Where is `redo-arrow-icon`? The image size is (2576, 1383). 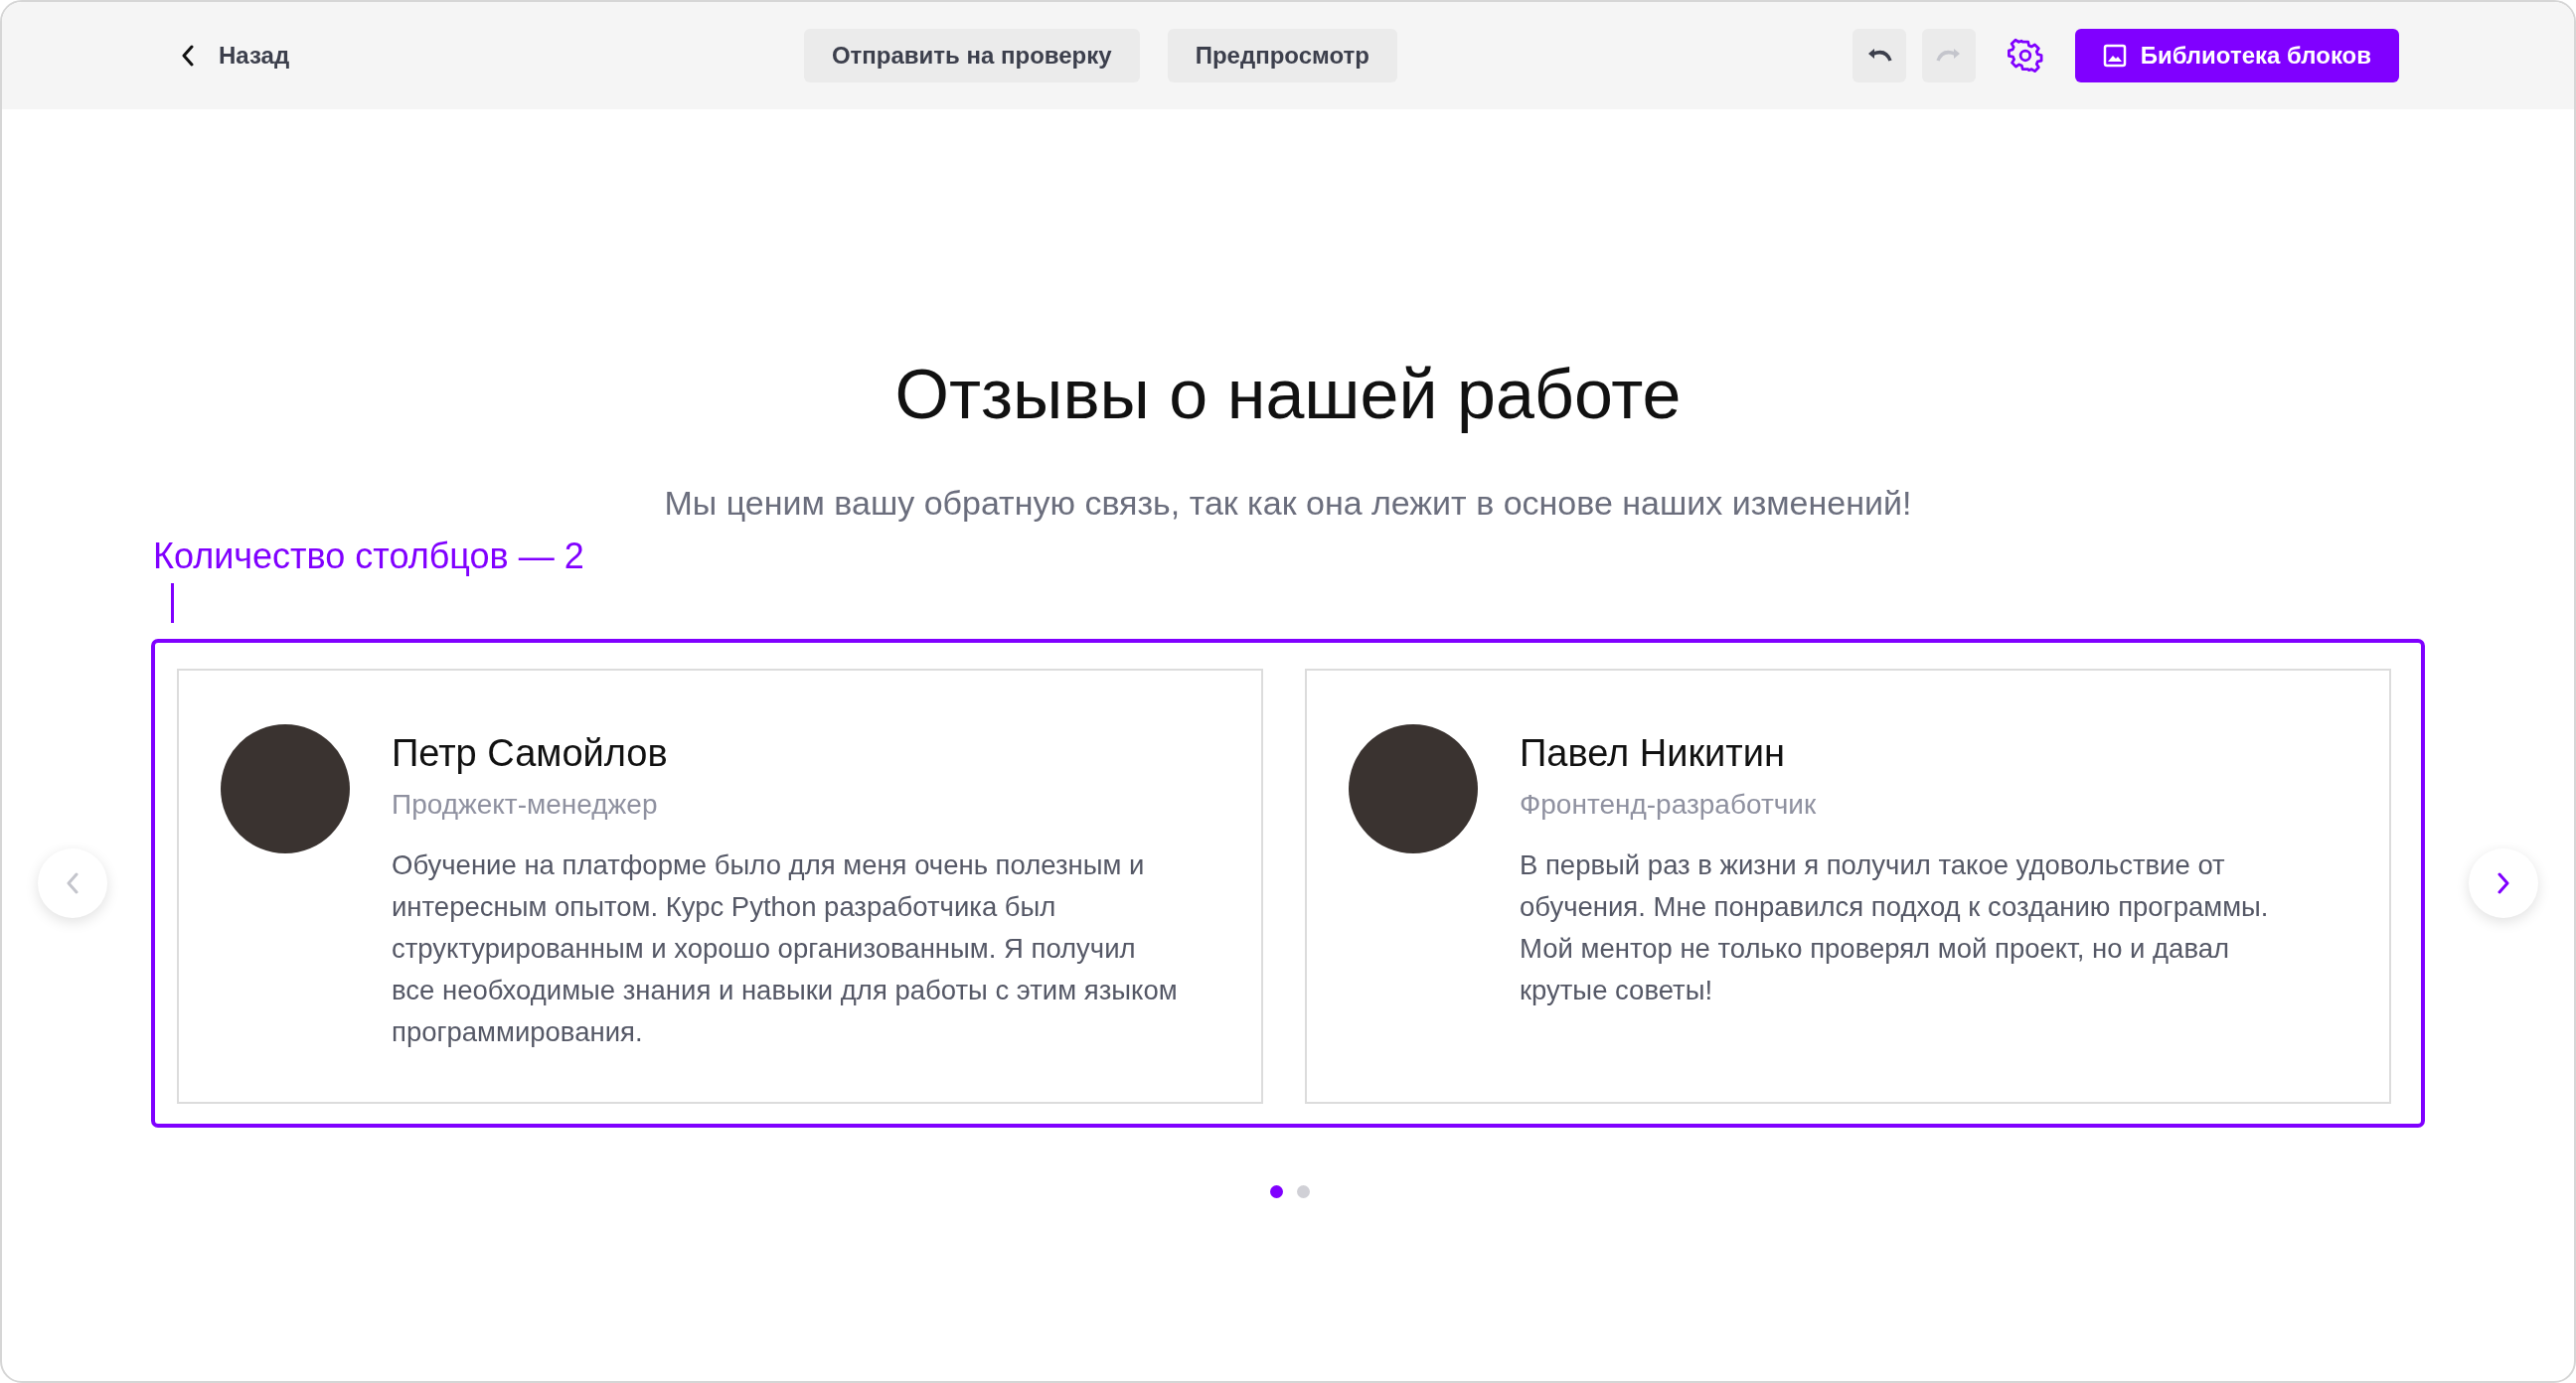
redo-arrow-icon is located at coordinates (1948, 56).